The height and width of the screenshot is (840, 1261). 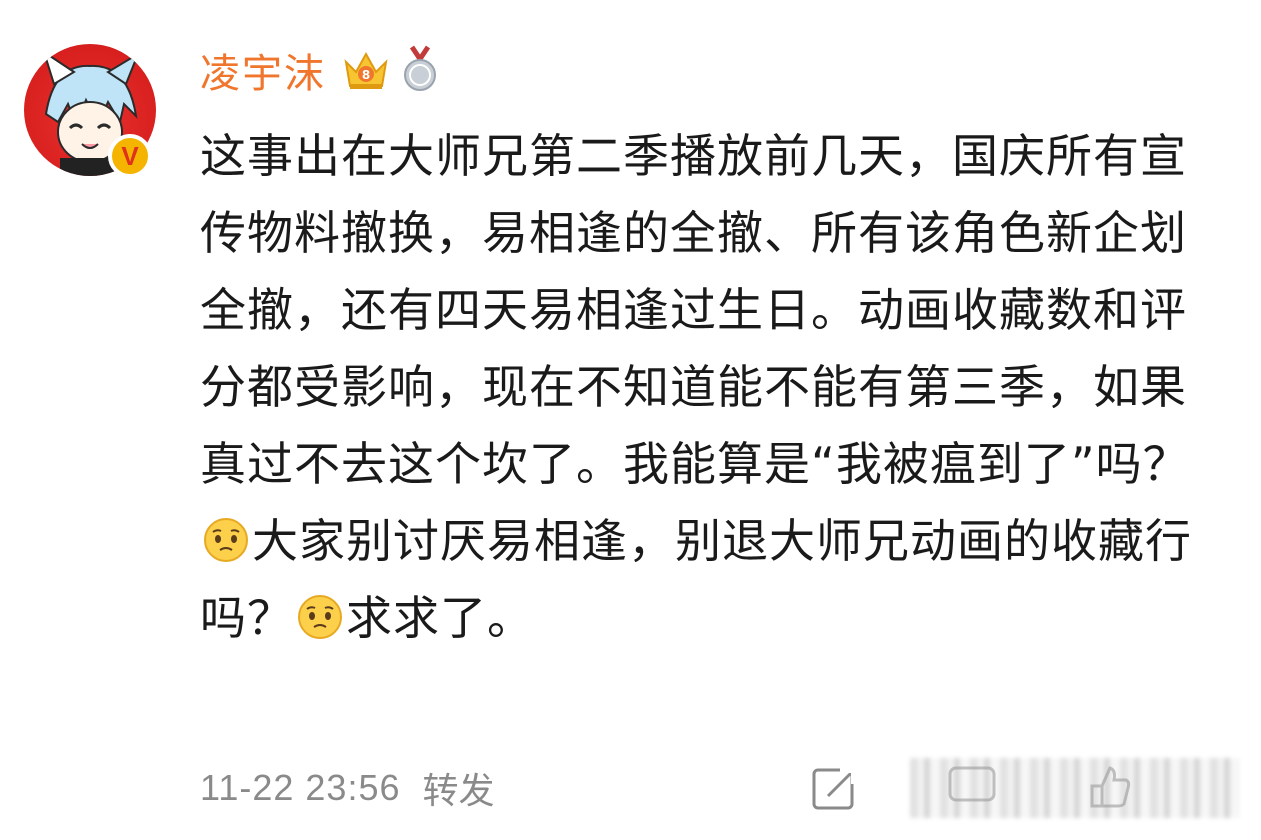 What do you see at coordinates (420, 70) in the screenshot?
I see `medal-icon` at bounding box center [420, 70].